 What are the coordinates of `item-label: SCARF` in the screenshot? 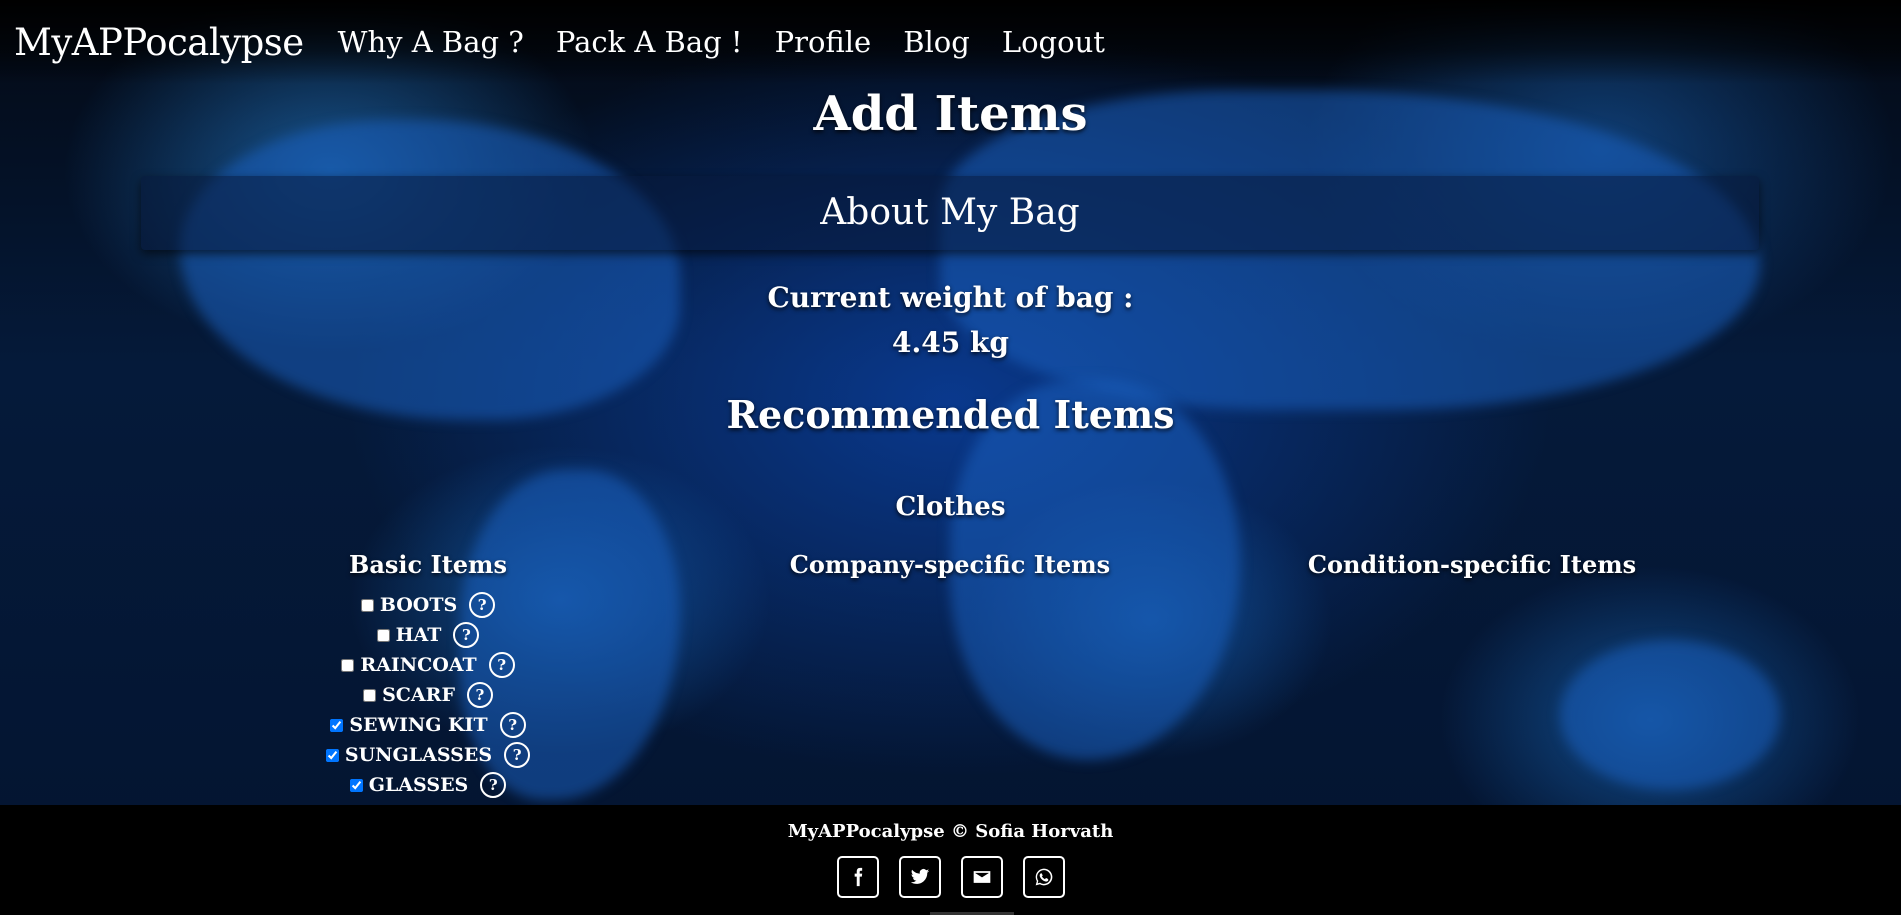 It's located at (418, 695).